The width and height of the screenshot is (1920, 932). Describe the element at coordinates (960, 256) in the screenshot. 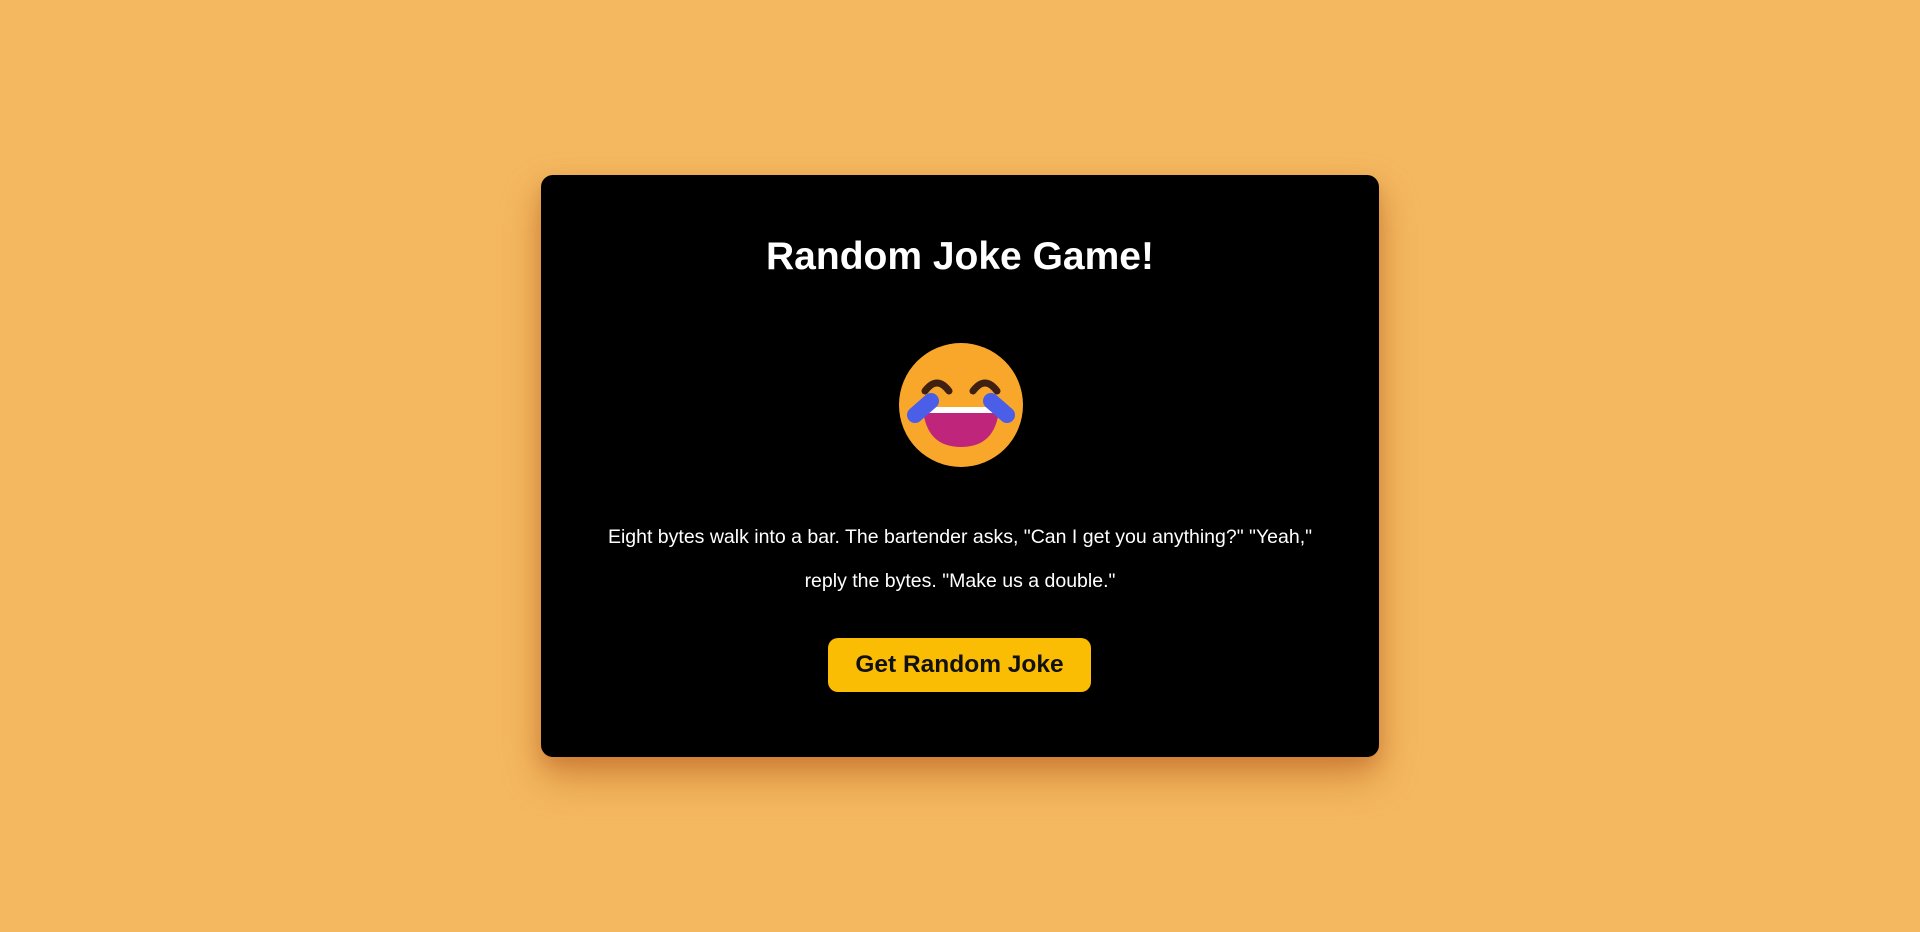

I see `page-title: Random Joke Game!` at that location.